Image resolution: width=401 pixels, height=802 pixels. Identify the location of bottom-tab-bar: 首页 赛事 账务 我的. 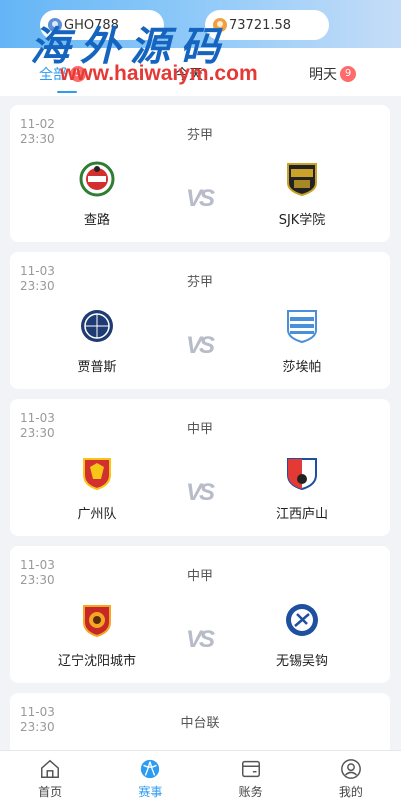
(200, 776).